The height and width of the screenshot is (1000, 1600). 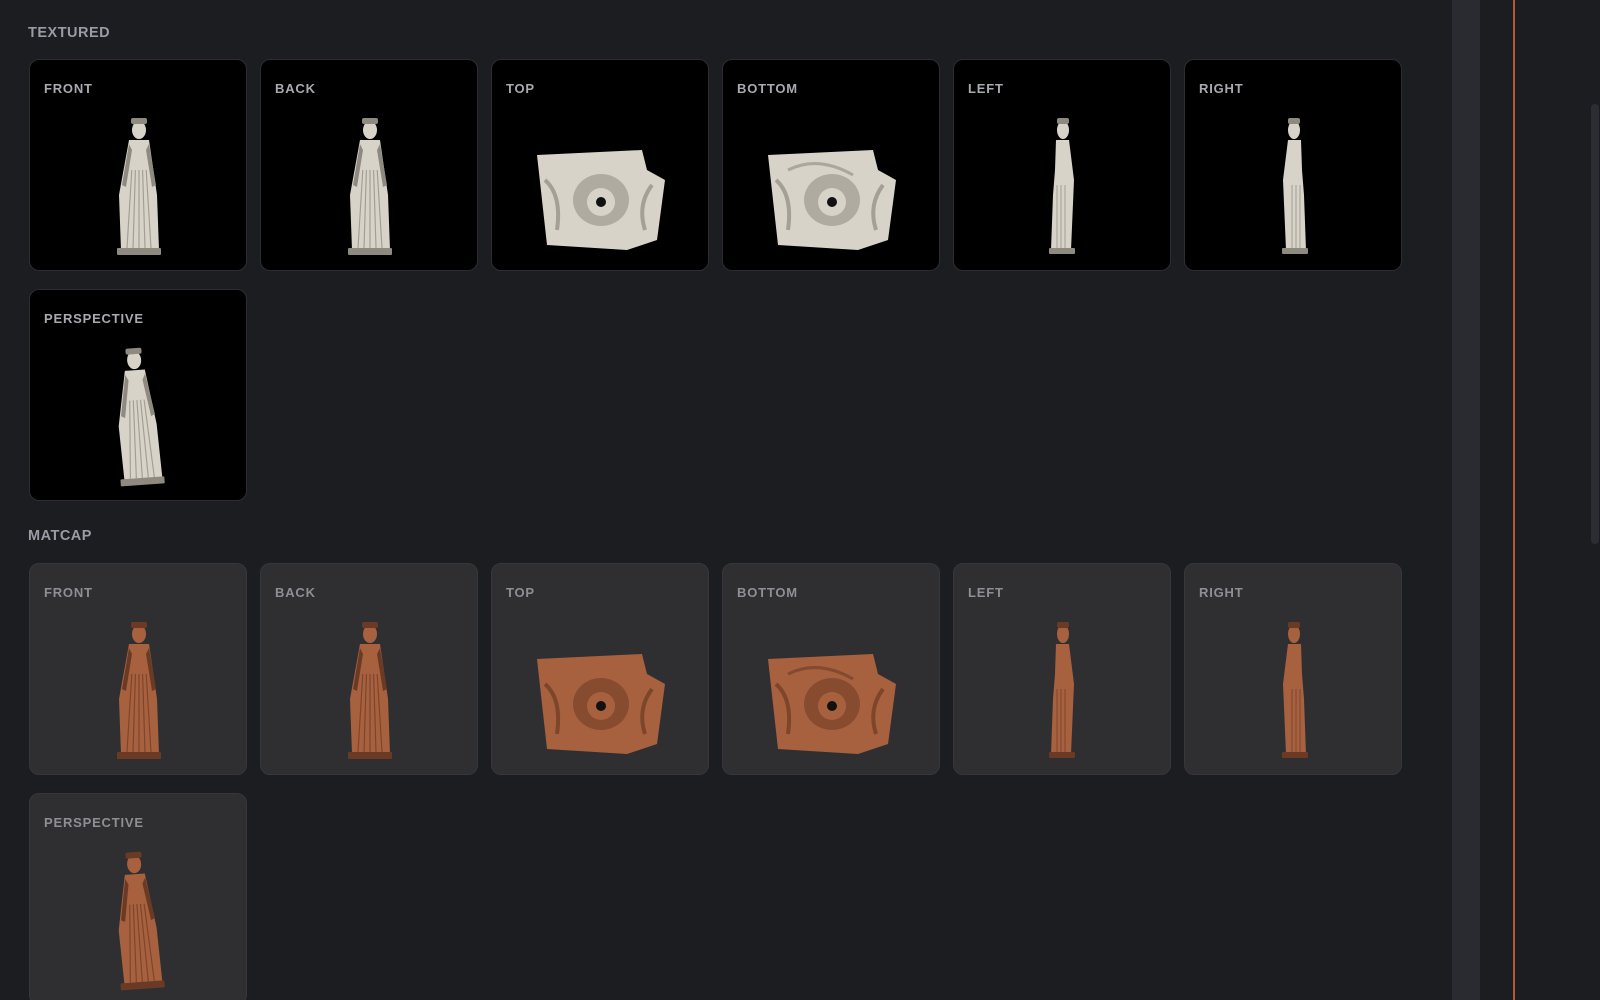 I want to click on tile-matcap-back: BACK, so click(x=369, y=669).